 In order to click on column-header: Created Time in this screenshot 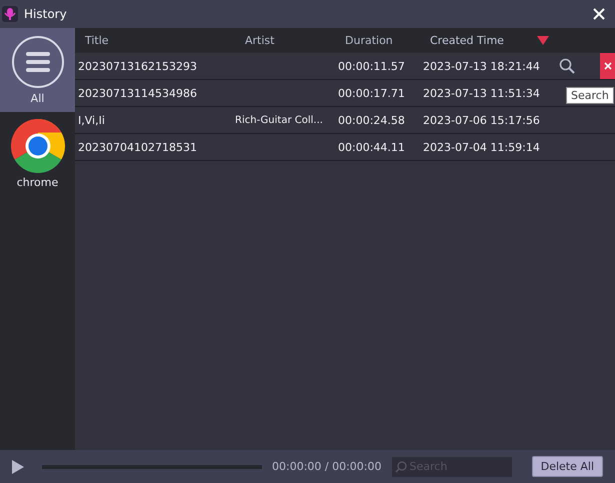, I will do `click(467, 40)`.